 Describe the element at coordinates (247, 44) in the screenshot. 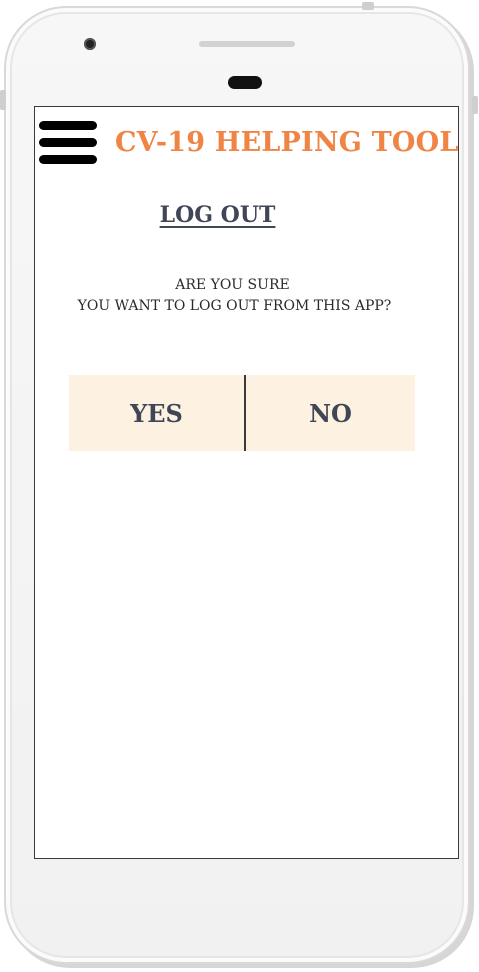

I see `earpiece-speaker` at that location.